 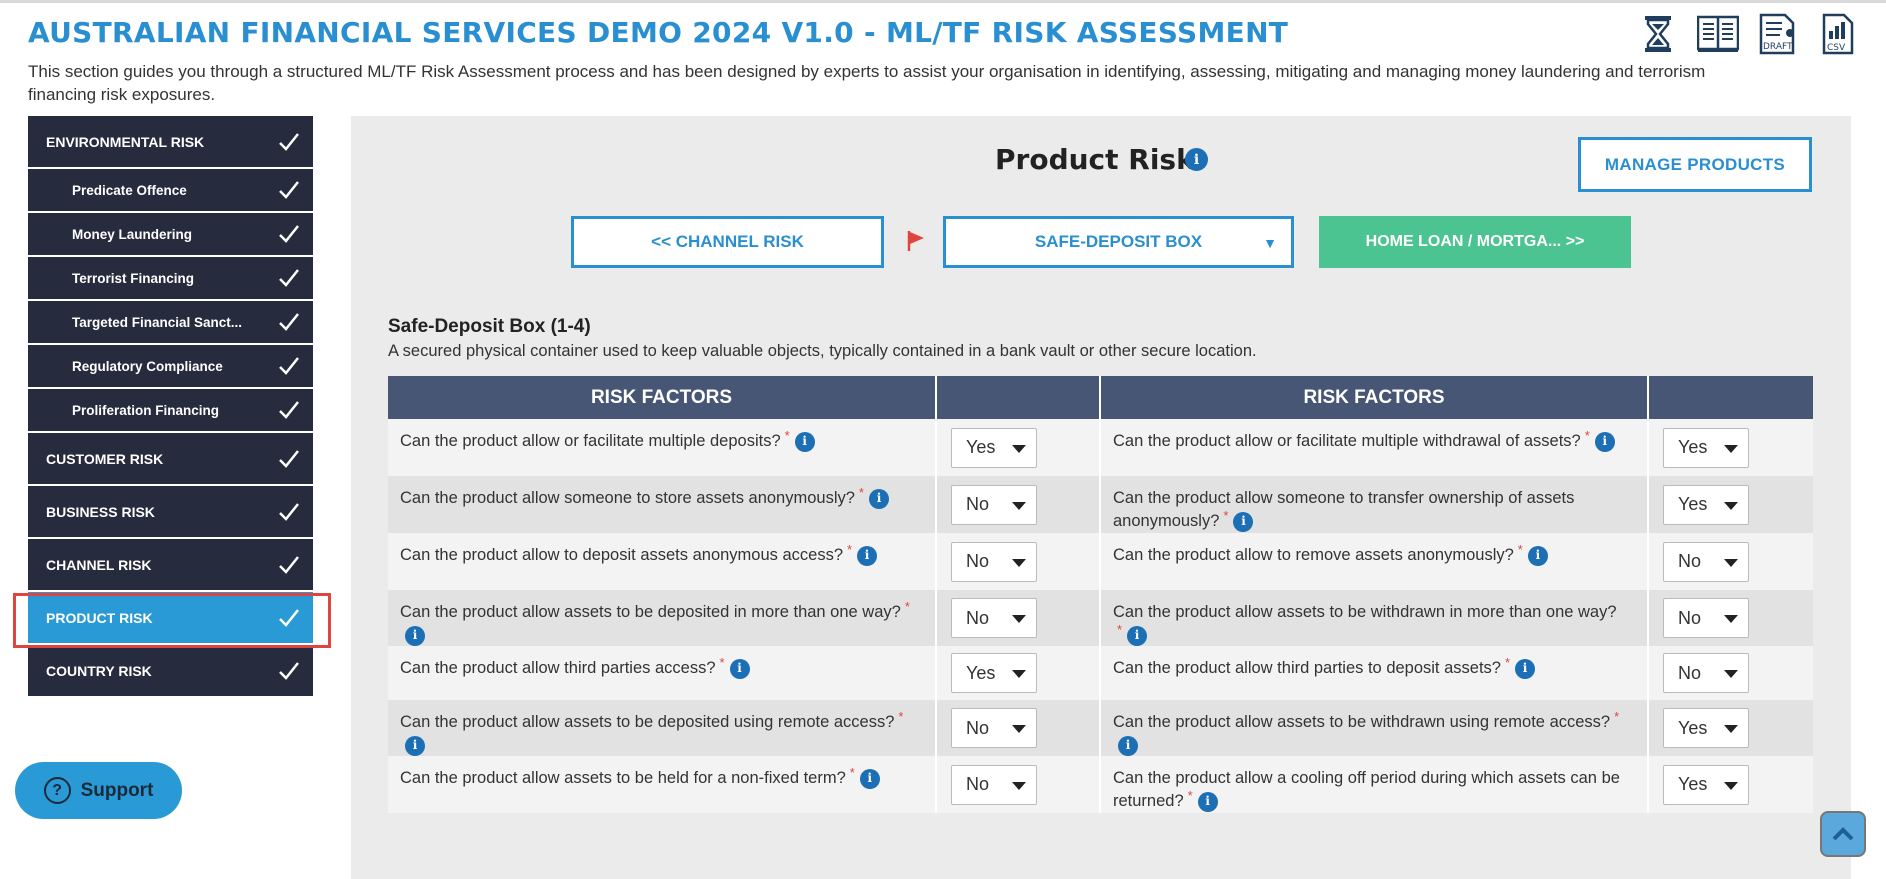 What do you see at coordinates (1778, 34) in the screenshot?
I see `draft-icon: DRAFT` at bounding box center [1778, 34].